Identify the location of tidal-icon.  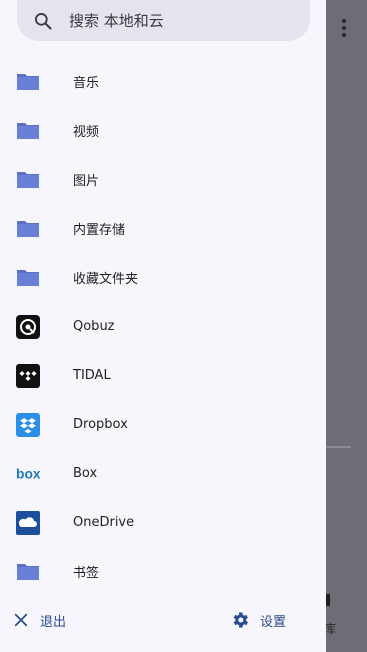
(28, 375).